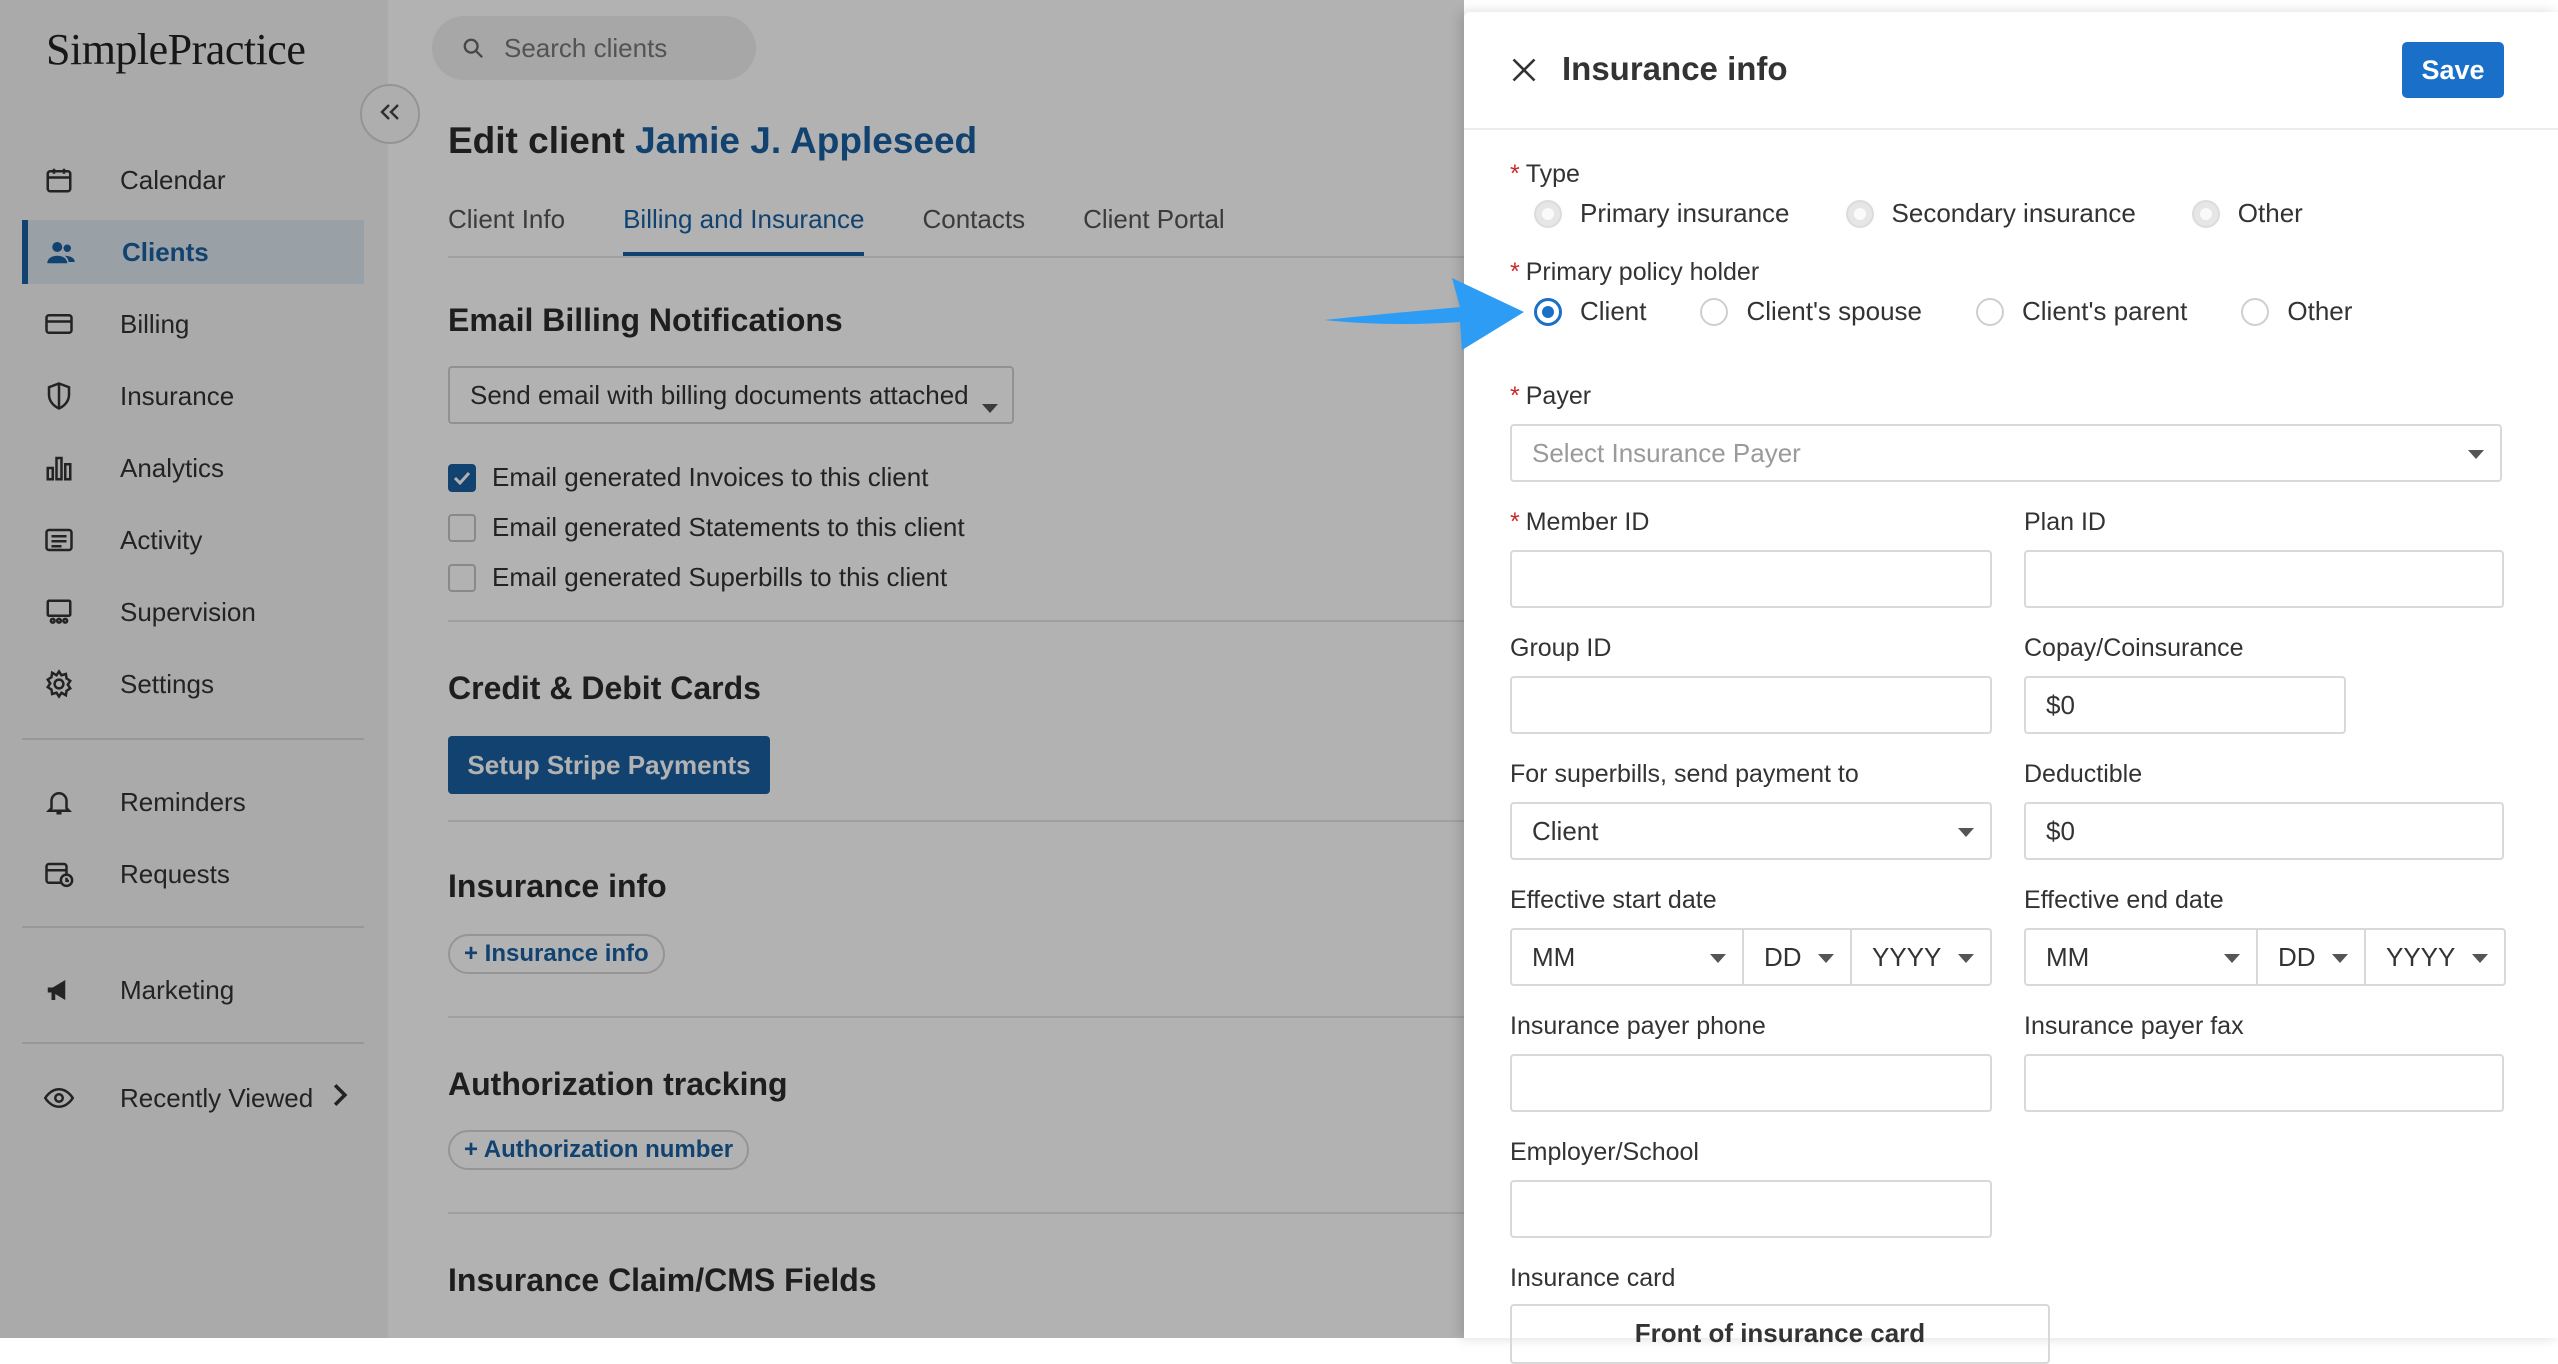 The image size is (2558, 1364). I want to click on deductible-label: Deductible, so click(2083, 774).